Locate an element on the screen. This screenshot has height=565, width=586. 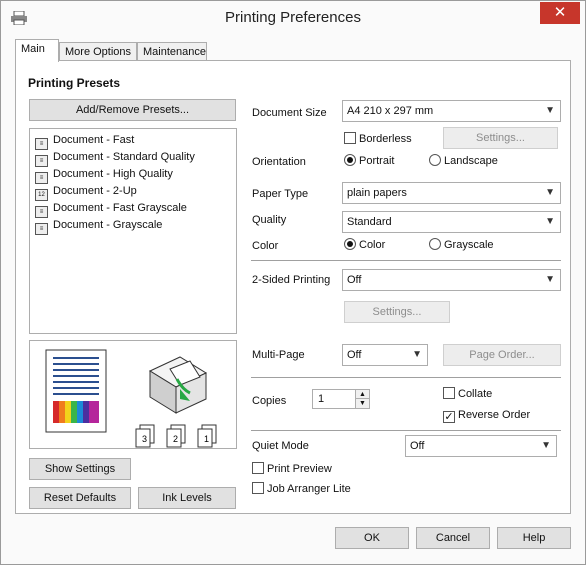
orientation-portrait-radio: Portrait is located at coordinates (369, 160).